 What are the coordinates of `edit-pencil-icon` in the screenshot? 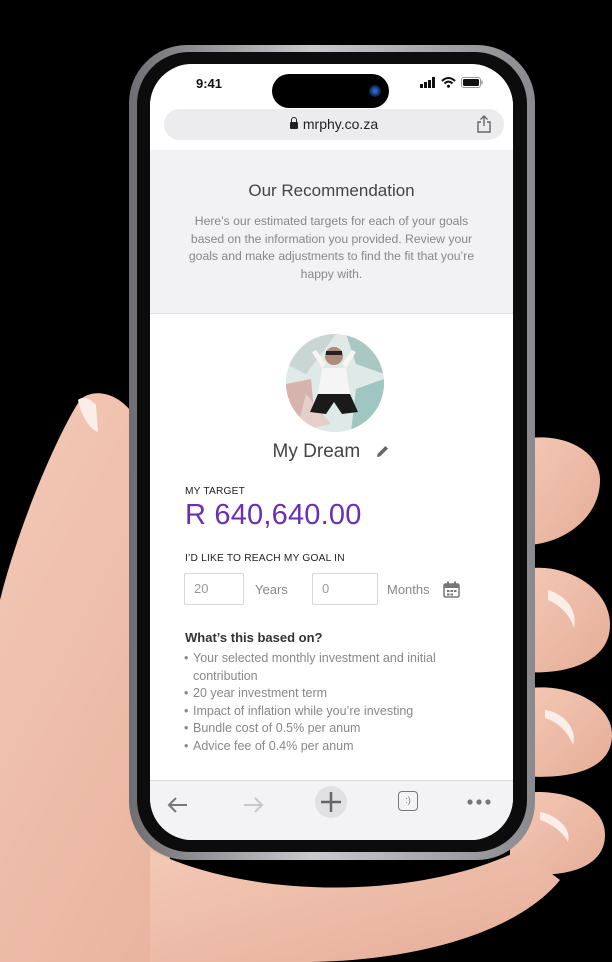 It's located at (382, 451).